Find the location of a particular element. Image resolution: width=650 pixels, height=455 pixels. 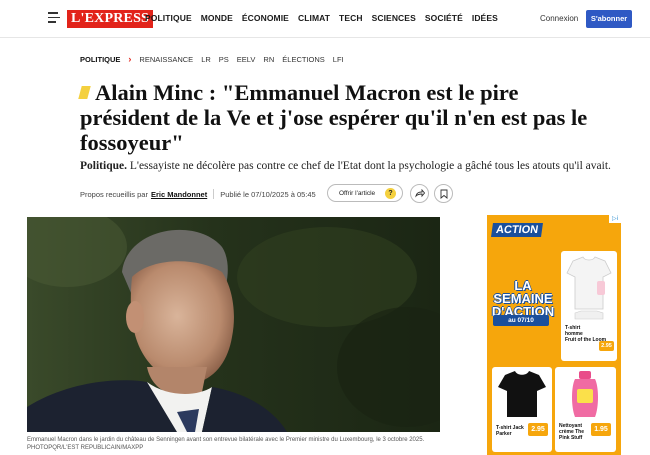

ad-product-3-price: 1.95 is located at coordinates (601, 429).